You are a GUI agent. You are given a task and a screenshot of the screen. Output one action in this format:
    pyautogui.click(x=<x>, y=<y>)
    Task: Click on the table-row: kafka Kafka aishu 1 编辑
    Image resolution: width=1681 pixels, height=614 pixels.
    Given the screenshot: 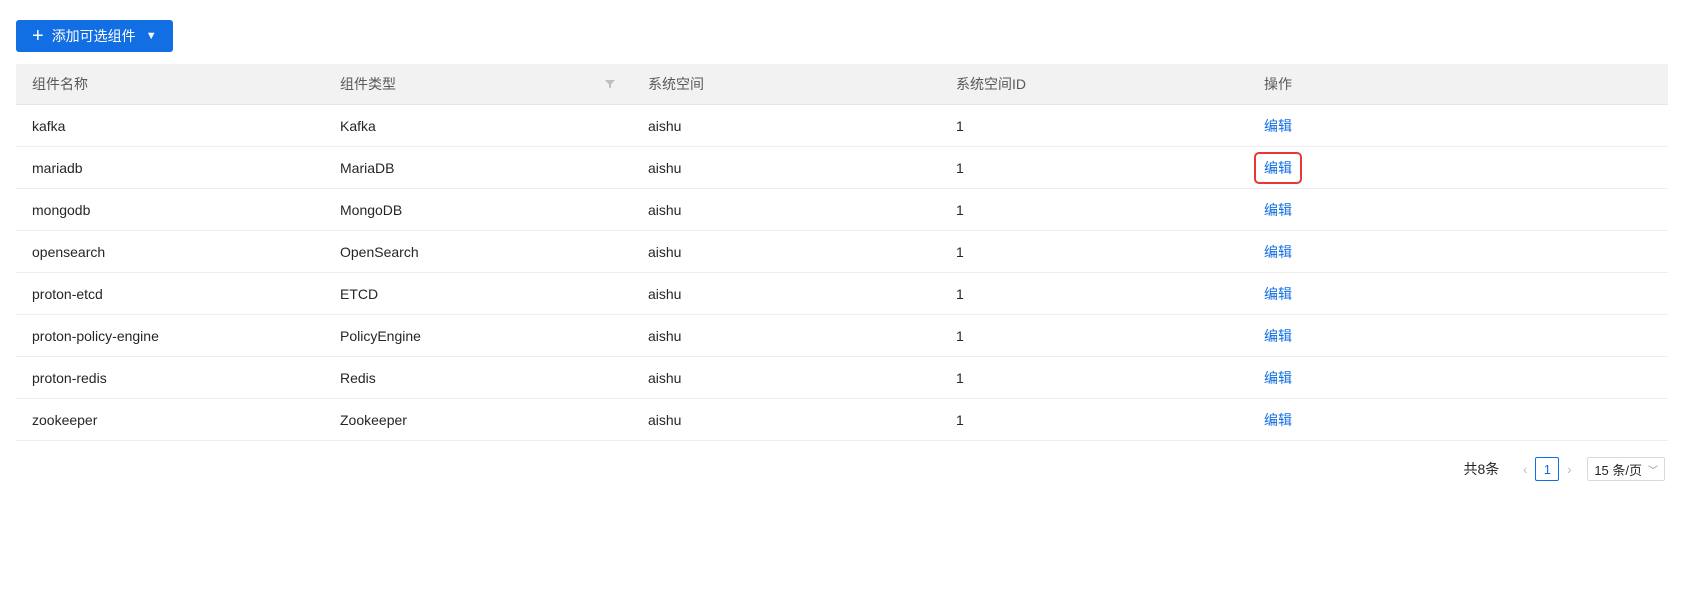 What is the action you would take?
    pyautogui.click(x=842, y=125)
    